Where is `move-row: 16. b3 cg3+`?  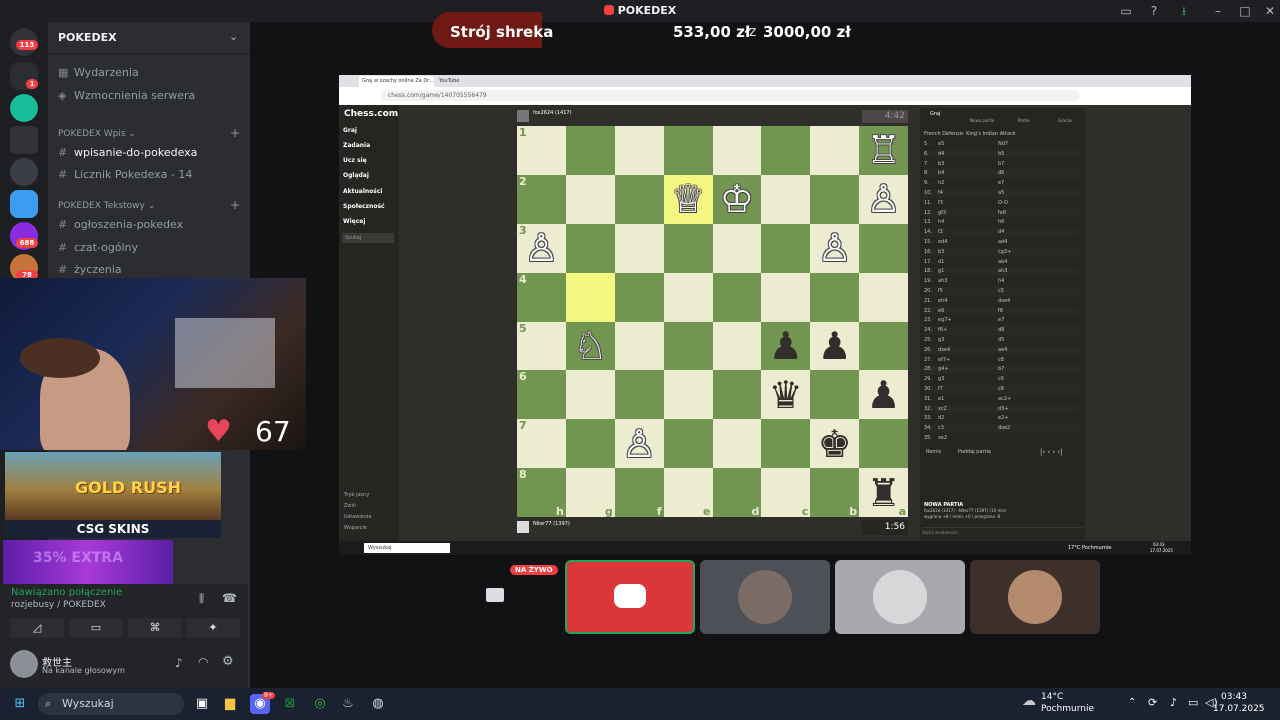
move-row: 16. b3 cg3+ is located at coordinates (1001, 252).